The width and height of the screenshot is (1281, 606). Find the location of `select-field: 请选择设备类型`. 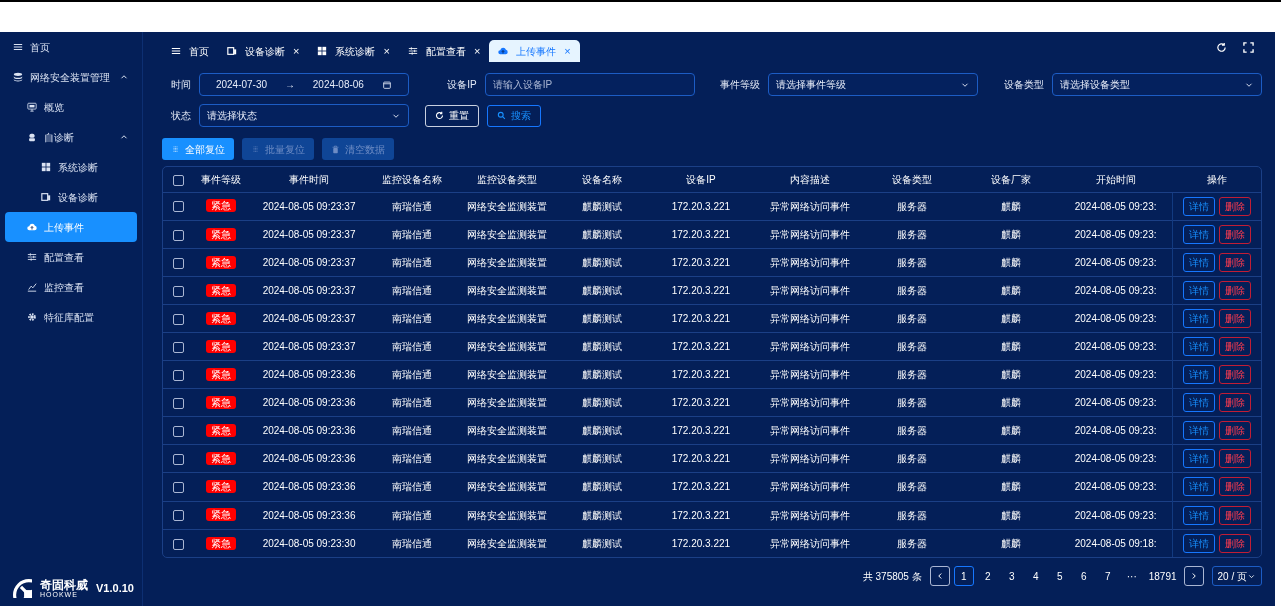

select-field: 请选择设备类型 is located at coordinates (1157, 84).